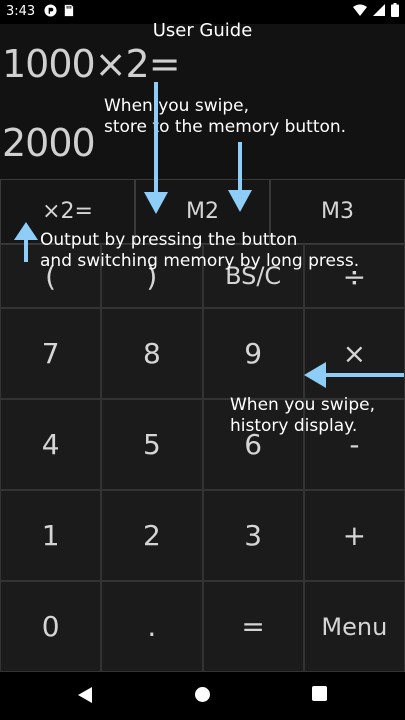 The image size is (405, 720). Describe the element at coordinates (379, 10) in the screenshot. I see `signal-icon` at that location.